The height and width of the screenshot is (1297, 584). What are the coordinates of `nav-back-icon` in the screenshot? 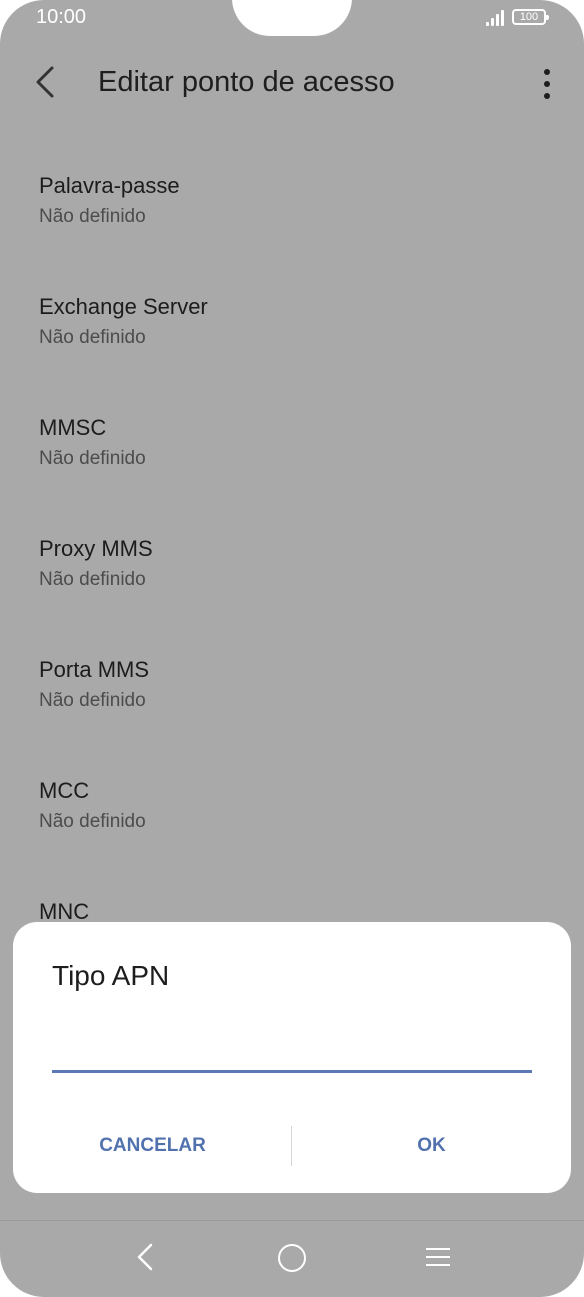 It's located at (145, 1257).